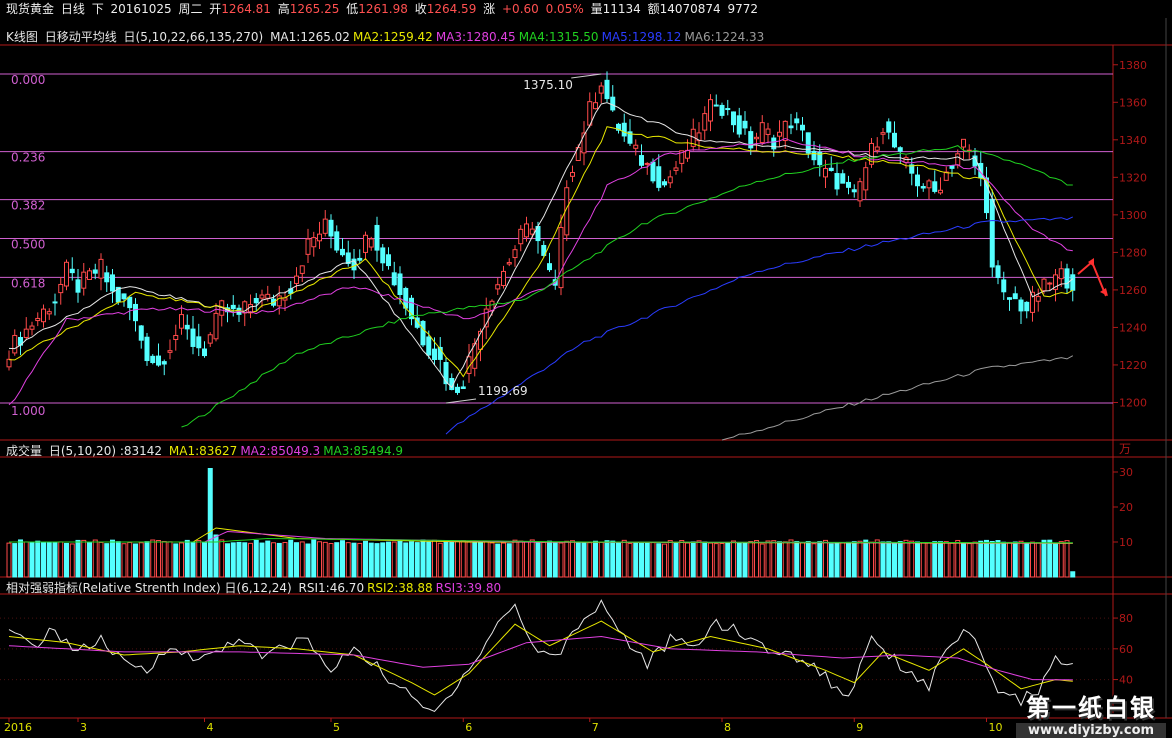 The width and height of the screenshot is (1172, 738). Describe the element at coordinates (859, 727) in the screenshot. I see `date-tick-label: 9` at that location.